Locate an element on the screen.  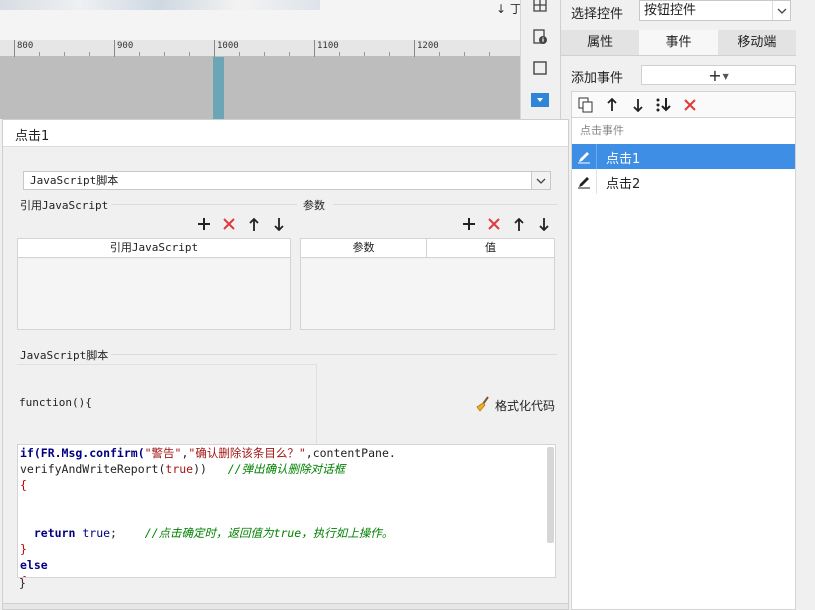
params-table-body is located at coordinates (427, 294).